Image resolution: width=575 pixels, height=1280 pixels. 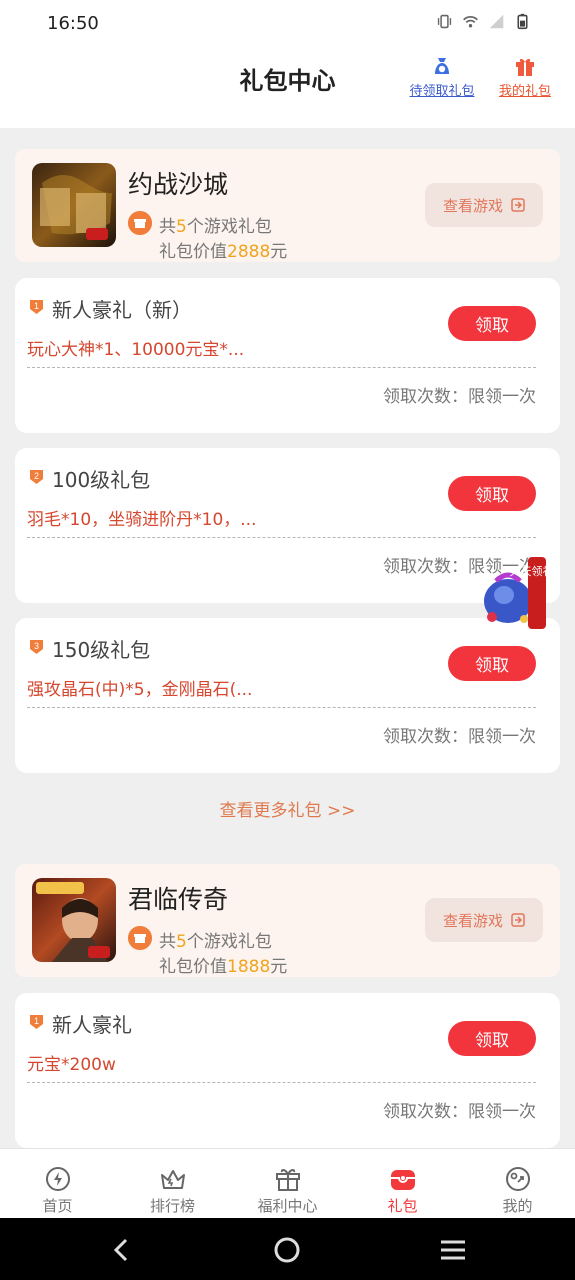 I want to click on tab-label: 首页, so click(x=57, y=1206).